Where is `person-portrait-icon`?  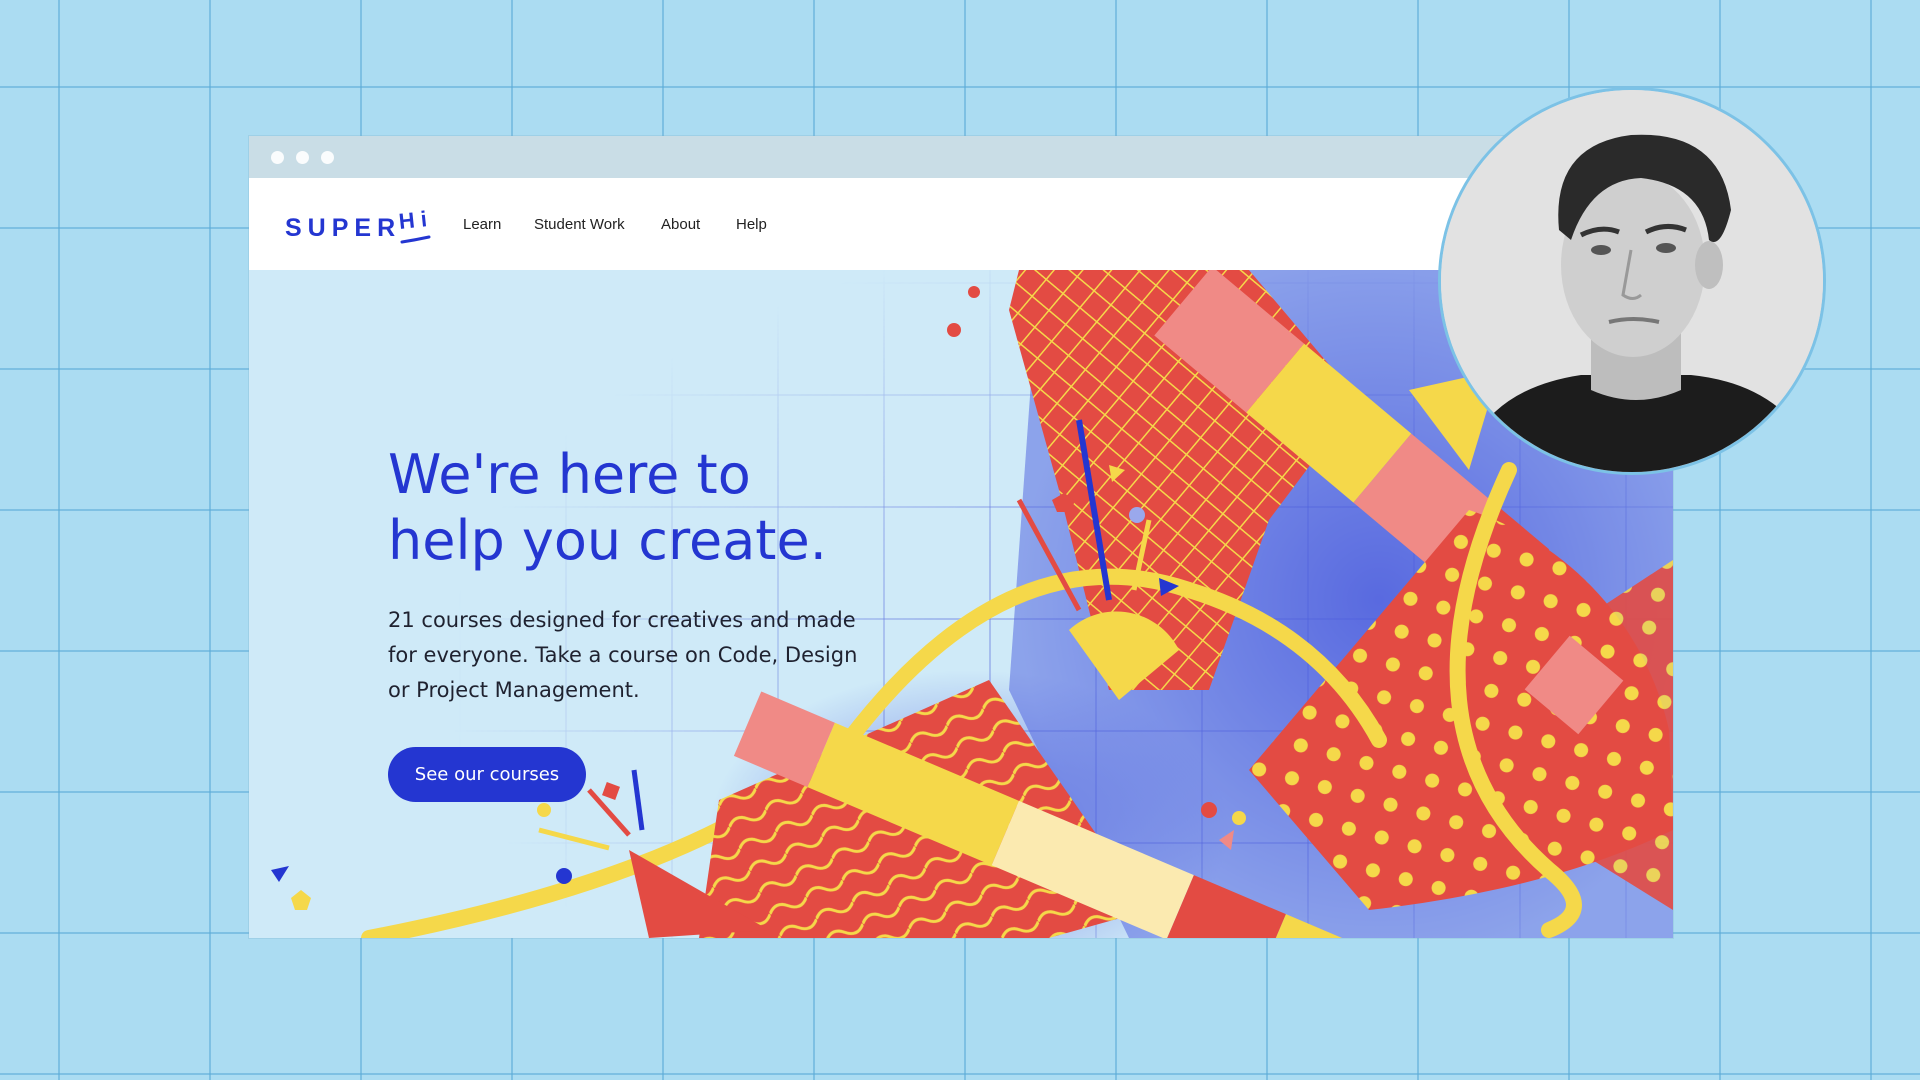 person-portrait-icon is located at coordinates (1632, 281).